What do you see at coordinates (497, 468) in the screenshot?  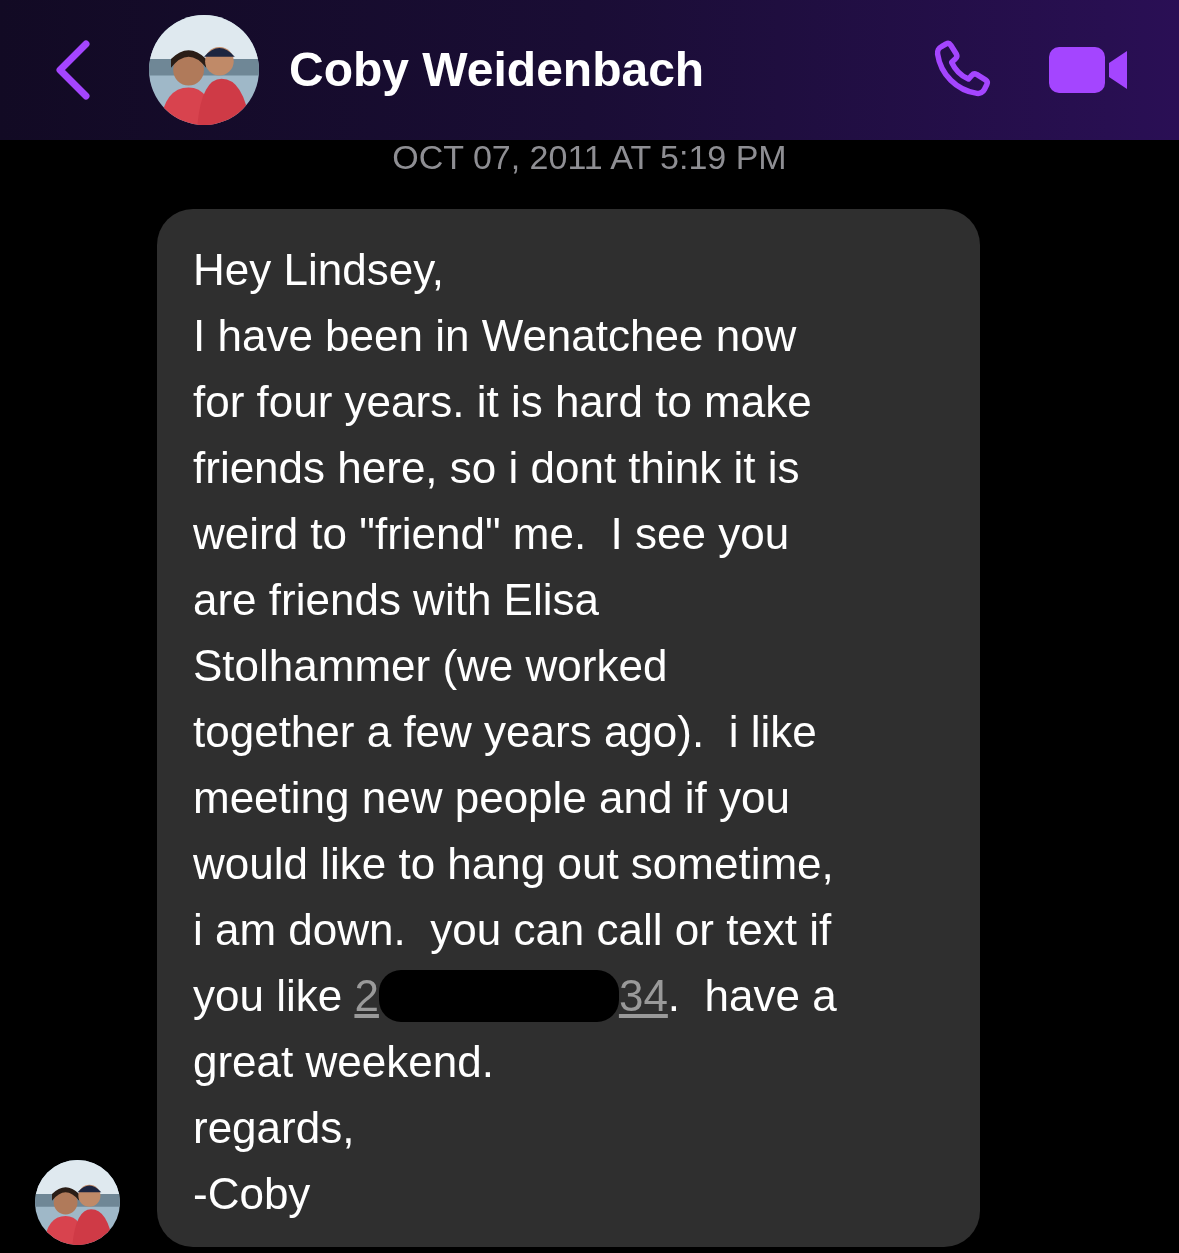 I see `message-line: friends here, so i dont think it is` at bounding box center [497, 468].